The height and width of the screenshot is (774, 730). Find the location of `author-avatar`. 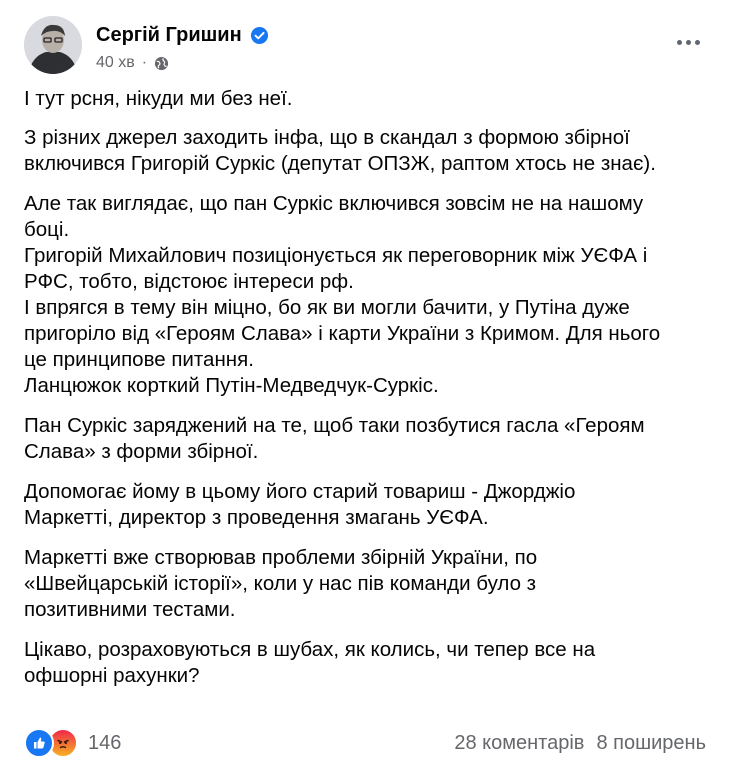

author-avatar is located at coordinates (53, 45).